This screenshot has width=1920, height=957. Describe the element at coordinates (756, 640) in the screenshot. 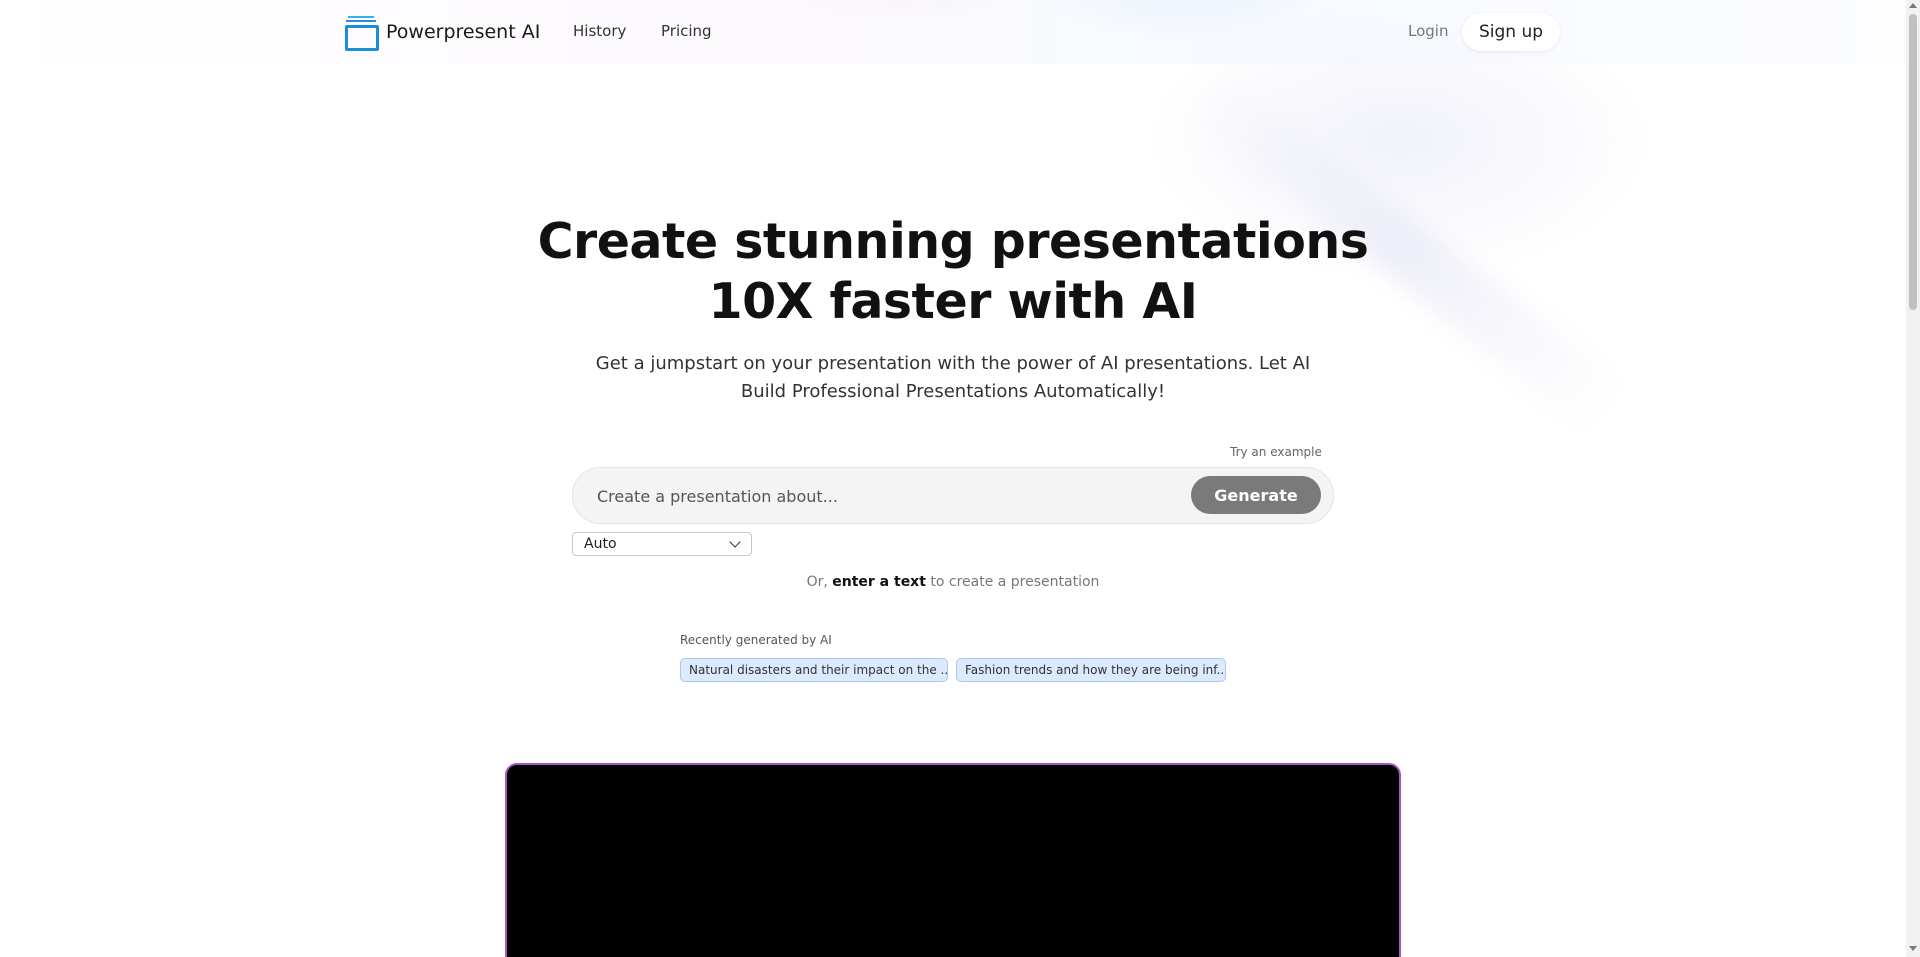

I see `recently-generated-label: Recently generated by AI` at that location.